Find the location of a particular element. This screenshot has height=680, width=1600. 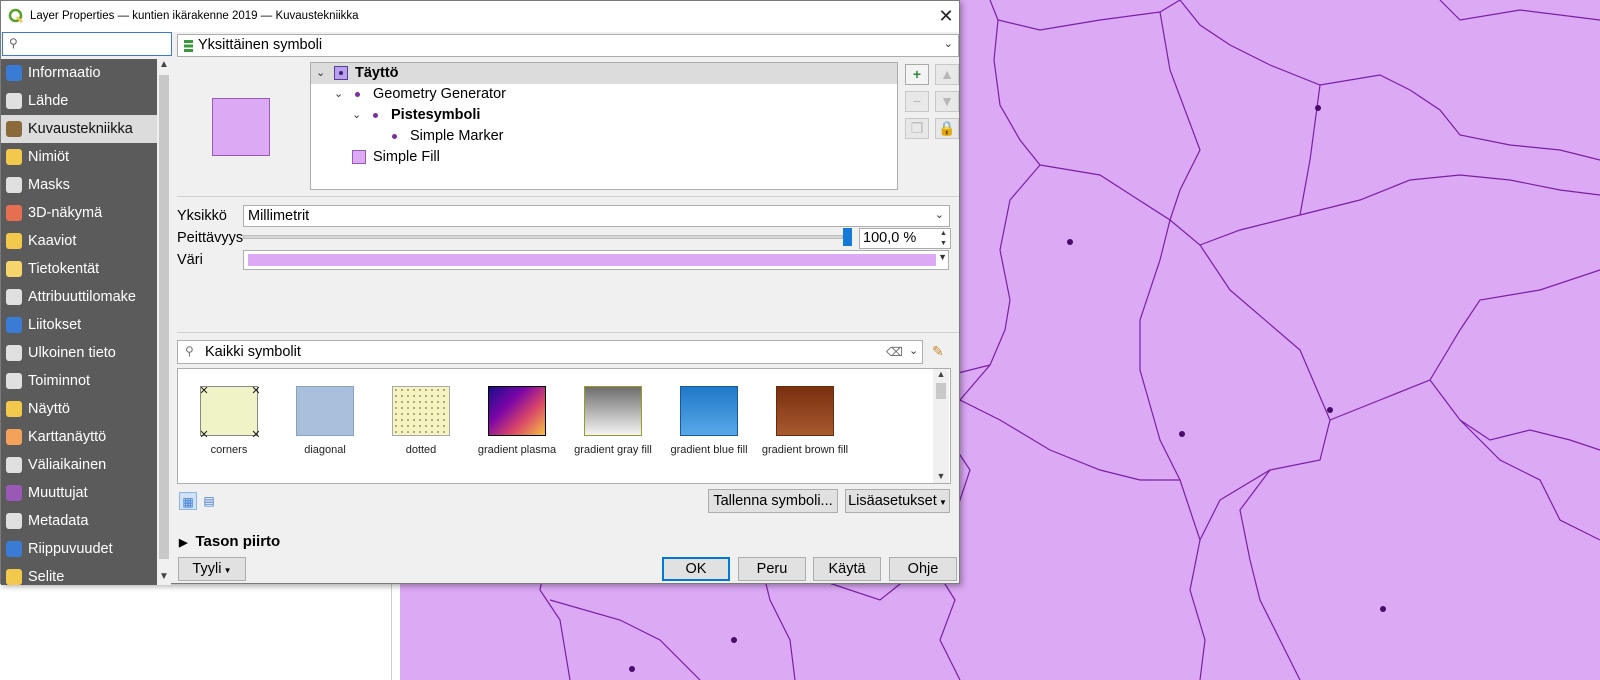

advanced-label: Lisäasetukset is located at coordinates (892, 501).